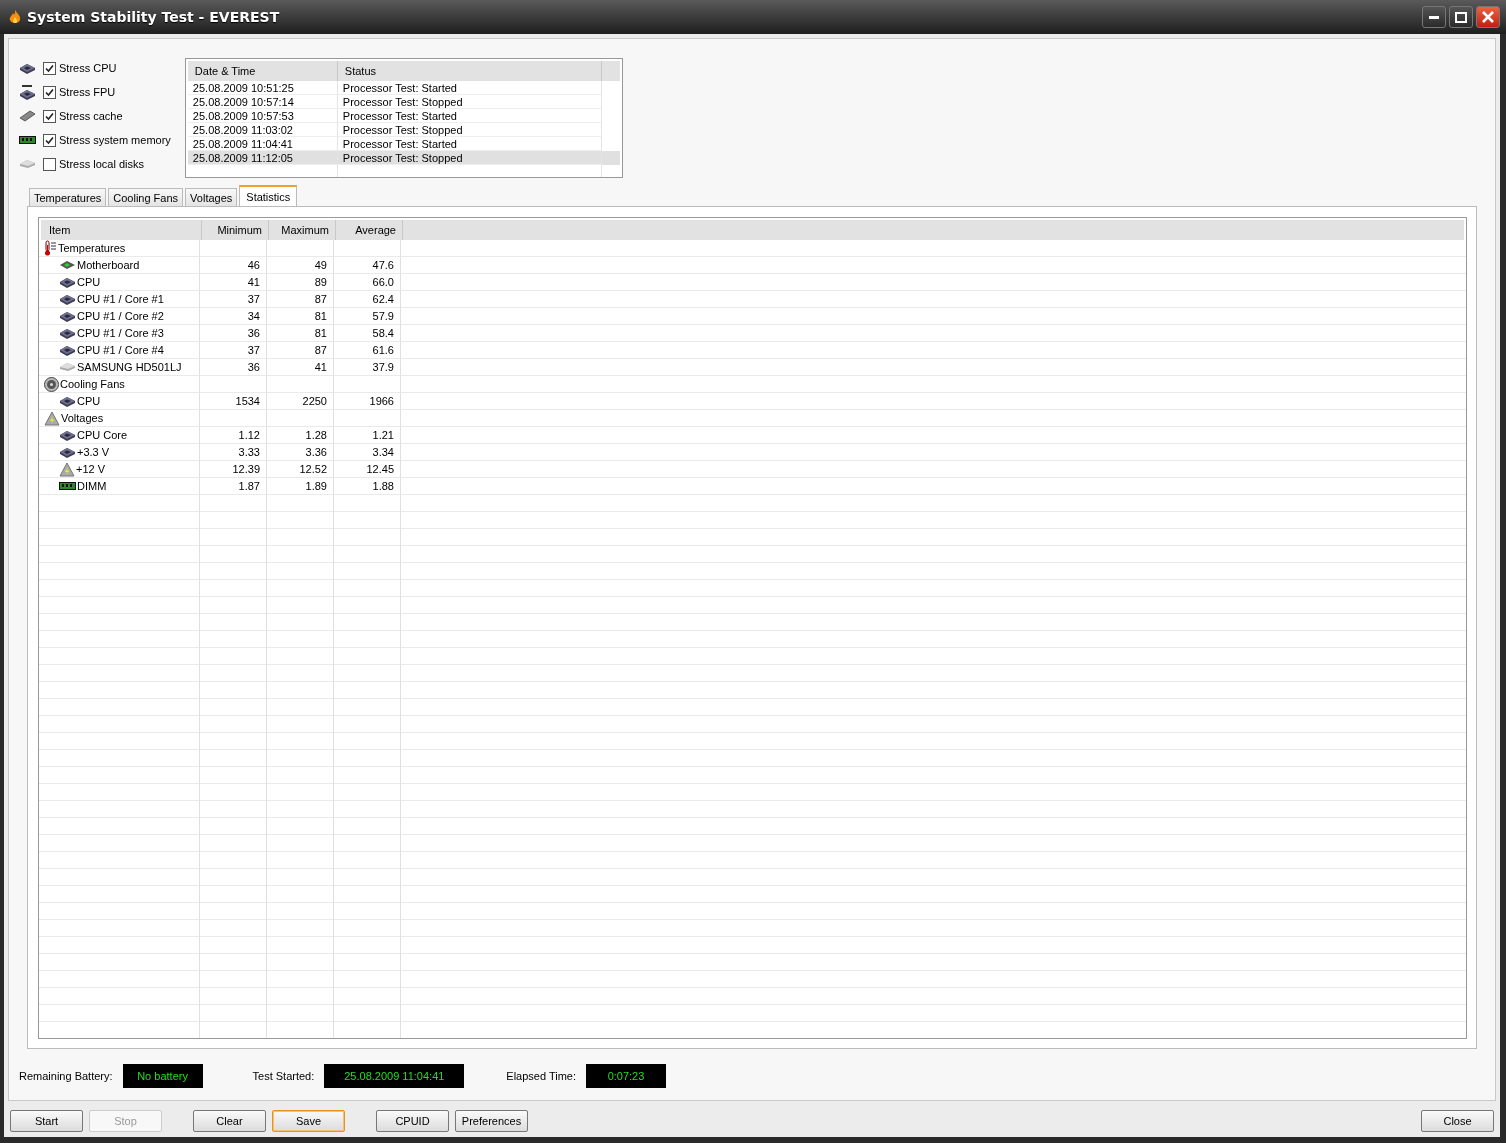 The width and height of the screenshot is (1506, 1143). Describe the element at coordinates (119, 469) in the screenshot. I see `tree-item: +12 V` at that location.